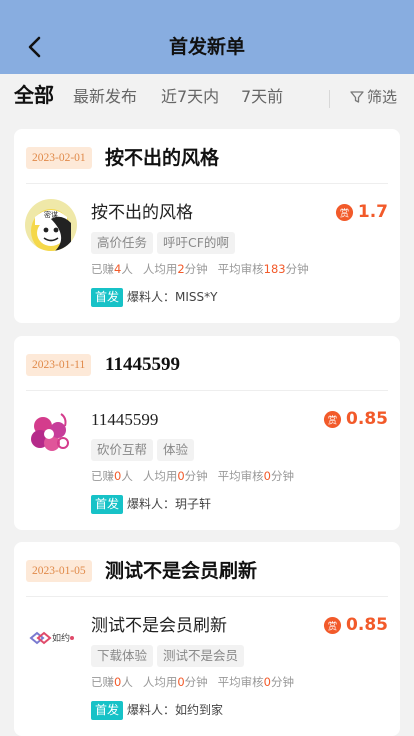  I want to click on filter-button: 筛选, so click(373, 97).